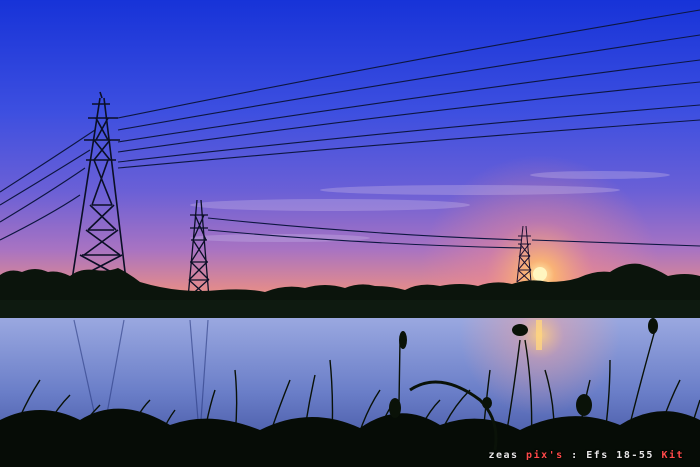 Image resolution: width=700 pixels, height=467 pixels. I want to click on watermark-accent: pix, so click(537, 455).